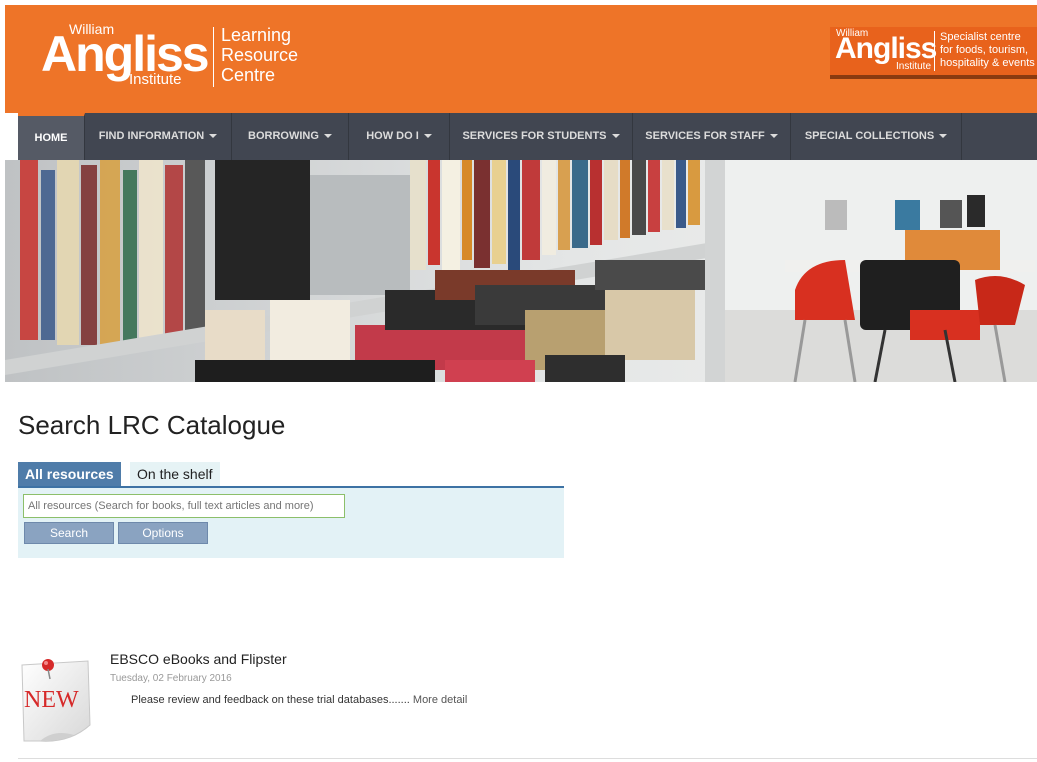 The height and width of the screenshot is (762, 1037). I want to click on nav-services-for-staff: SERVICES FOR STAFF, so click(712, 136).